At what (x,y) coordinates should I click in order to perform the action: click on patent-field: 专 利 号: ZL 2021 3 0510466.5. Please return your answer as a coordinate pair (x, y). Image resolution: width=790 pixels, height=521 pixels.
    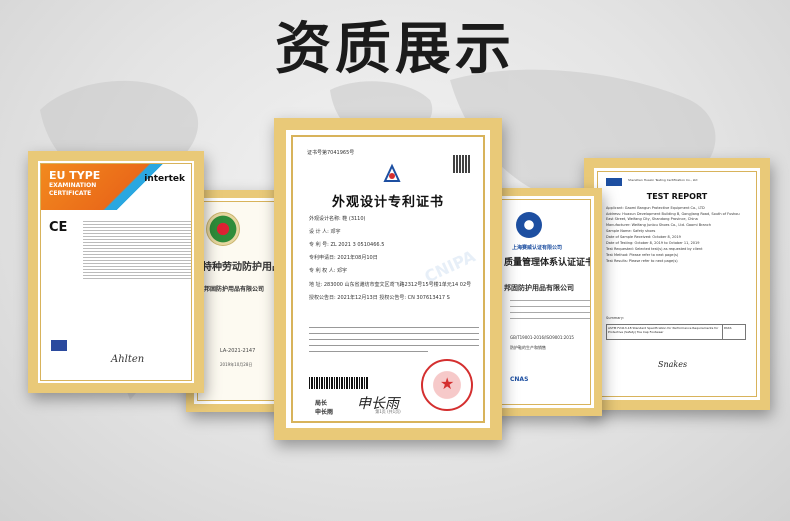
    Looking at the image, I should click on (347, 245).